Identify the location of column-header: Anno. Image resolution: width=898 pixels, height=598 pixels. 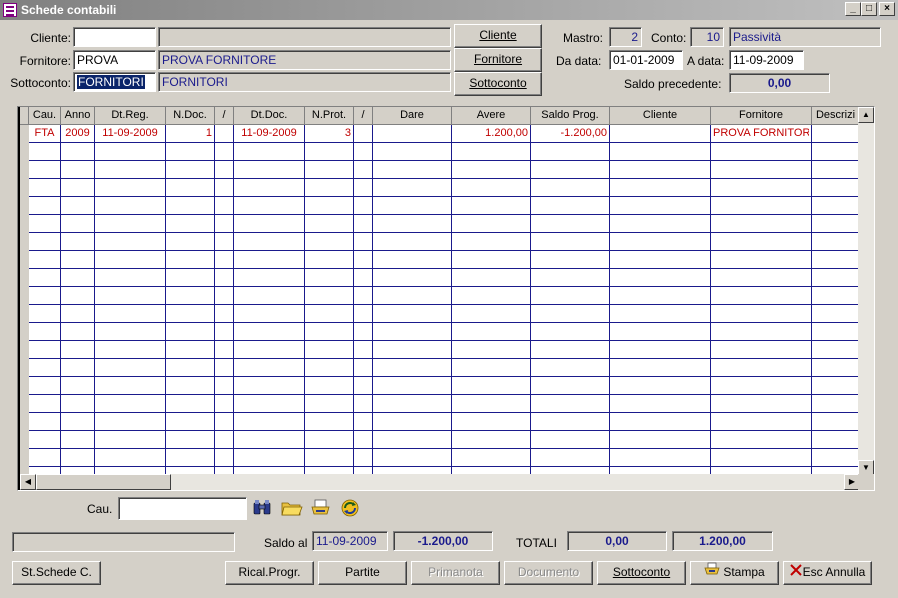
(78, 116).